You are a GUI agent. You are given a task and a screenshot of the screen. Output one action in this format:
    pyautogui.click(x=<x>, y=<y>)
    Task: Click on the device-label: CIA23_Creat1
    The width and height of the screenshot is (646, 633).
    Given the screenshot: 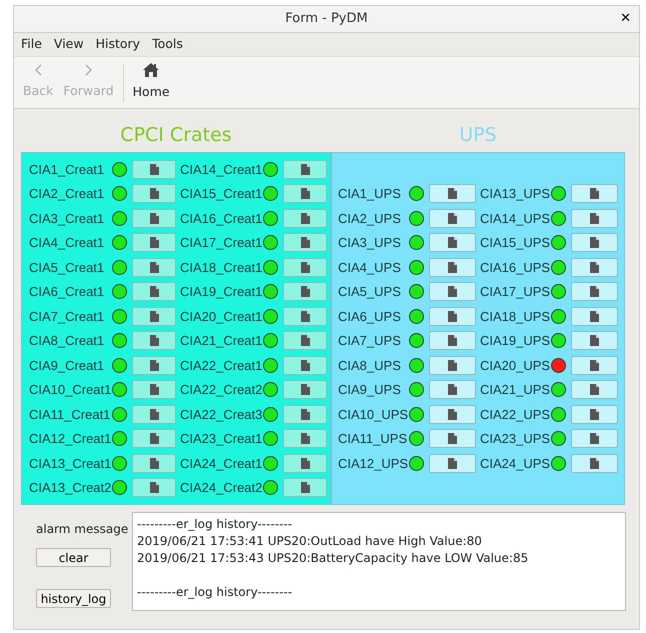 What is the action you would take?
    pyautogui.click(x=221, y=439)
    